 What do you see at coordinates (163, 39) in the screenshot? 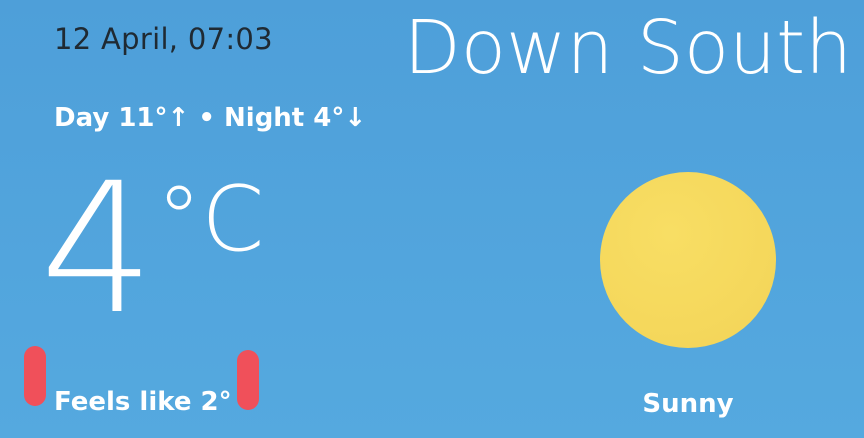
I see `date-time: 12 April, 07:03` at bounding box center [163, 39].